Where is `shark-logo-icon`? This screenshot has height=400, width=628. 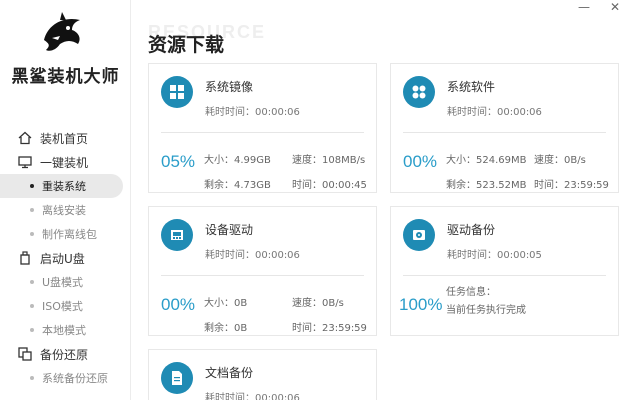 shark-logo-icon is located at coordinates (62, 31).